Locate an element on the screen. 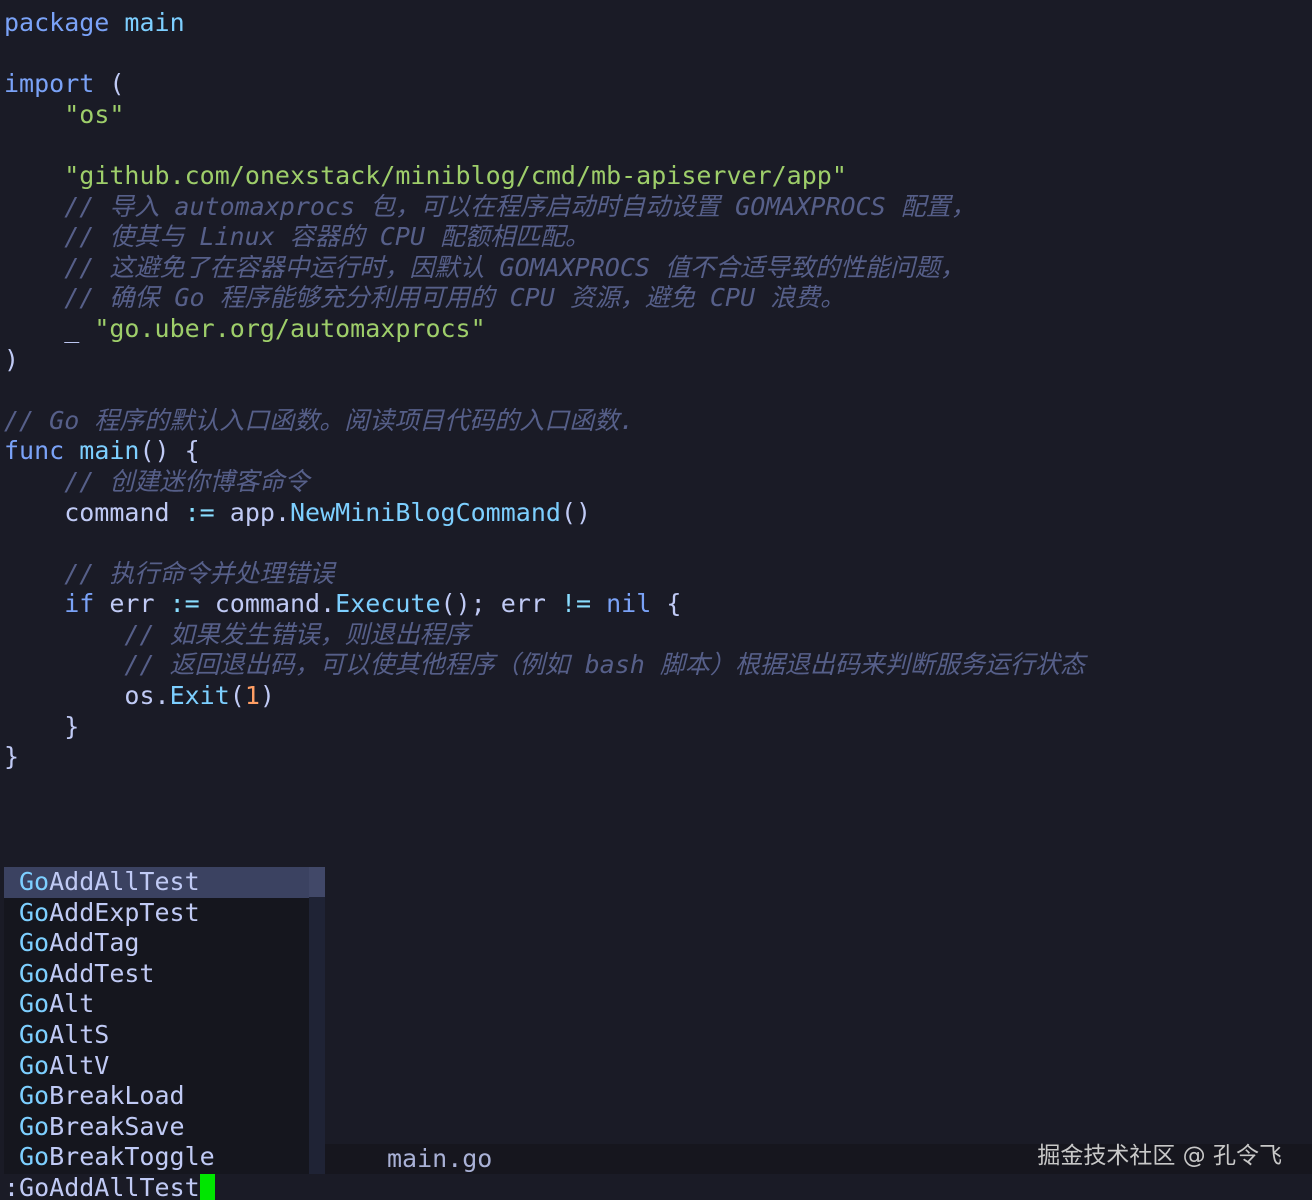 Image resolution: width=1312 pixels, height=1200 pixels. code-line-15: func main() { is located at coordinates (654, 451).